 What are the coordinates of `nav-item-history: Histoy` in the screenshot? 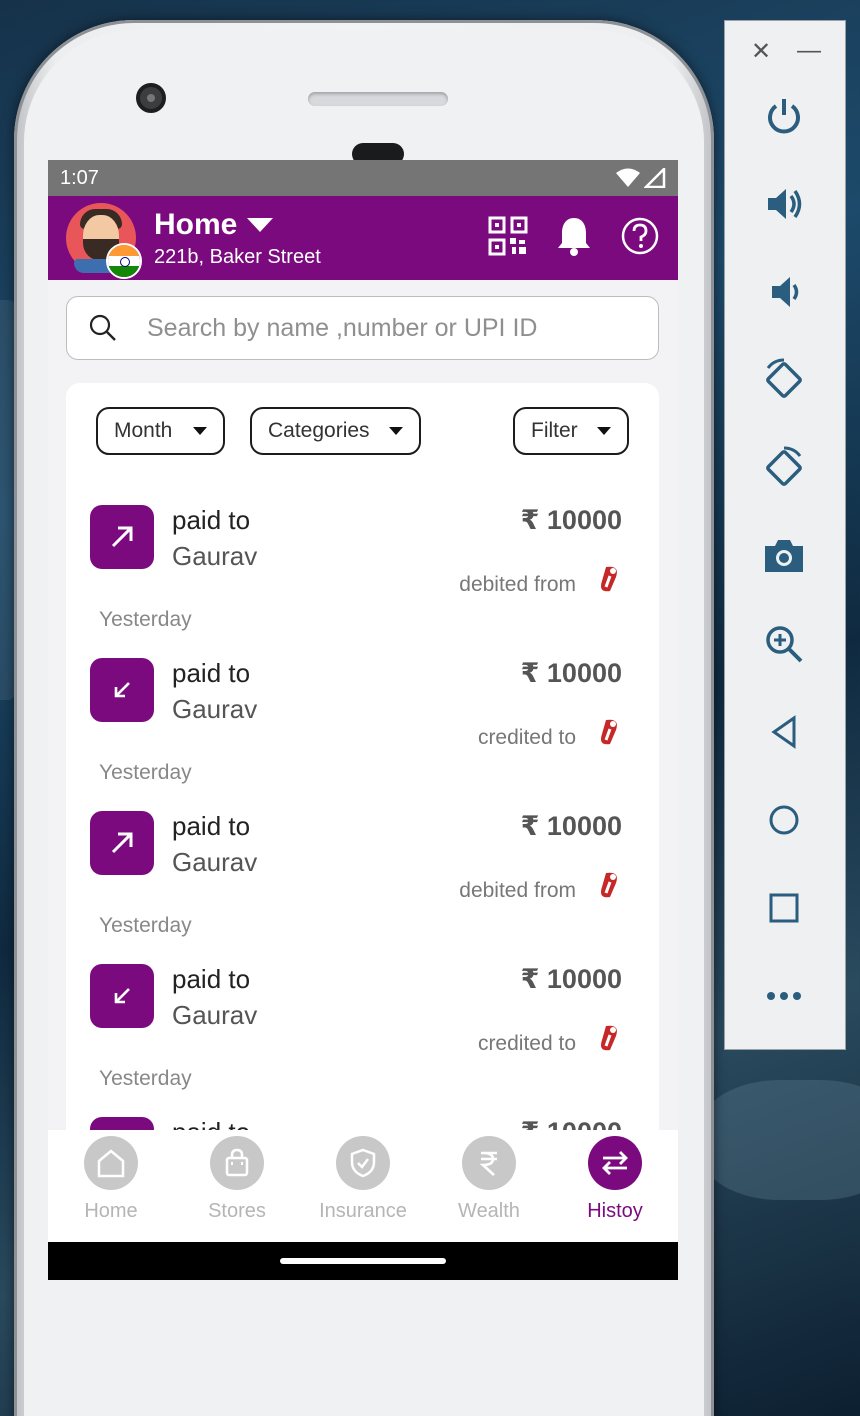 It's located at (615, 1186).